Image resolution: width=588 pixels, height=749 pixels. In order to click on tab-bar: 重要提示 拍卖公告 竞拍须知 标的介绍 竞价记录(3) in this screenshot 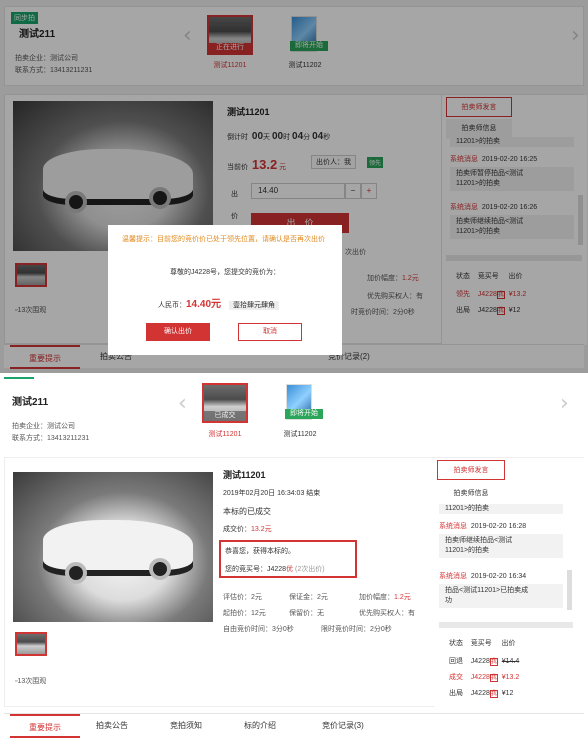, I will do `click(294, 725)`.